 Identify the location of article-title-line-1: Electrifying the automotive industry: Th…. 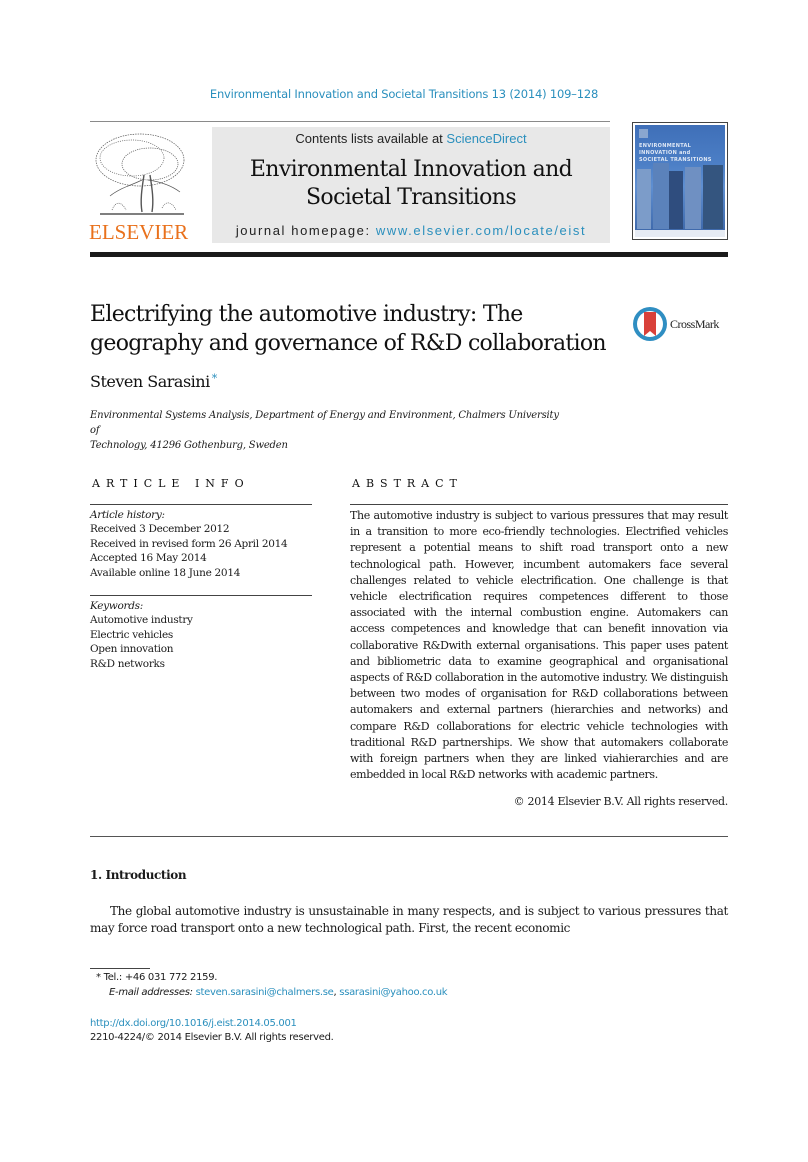
(306, 314).